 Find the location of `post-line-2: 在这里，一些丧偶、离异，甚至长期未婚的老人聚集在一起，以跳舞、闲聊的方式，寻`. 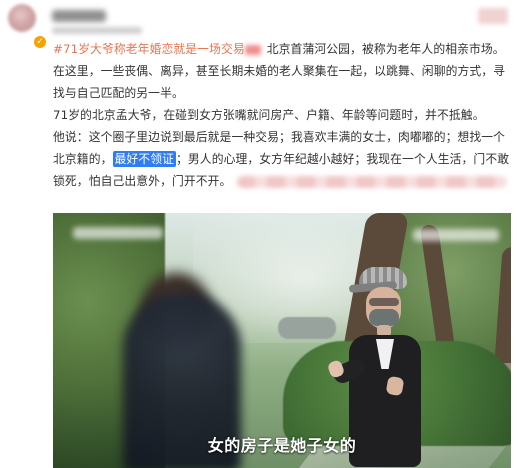

post-line-2: 在这里，一些丧偶、离异，甚至长期未婚的老人聚集在一起，以跳舞、闲聊的方式，寻 is located at coordinates (279, 71).